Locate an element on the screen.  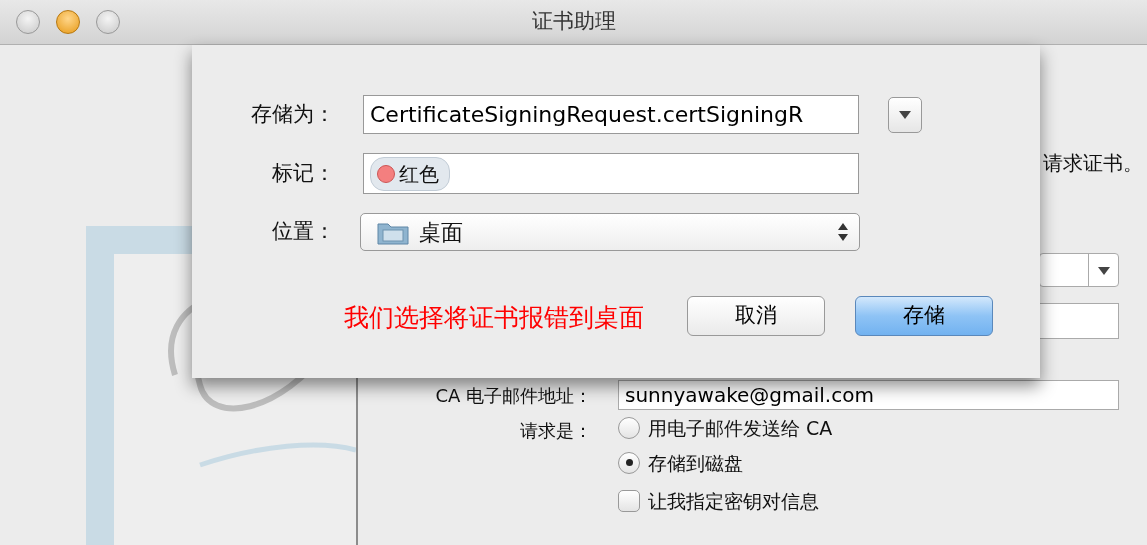
filename-field: CertificateSigningRequest.certSigningR is located at coordinates (611, 114).